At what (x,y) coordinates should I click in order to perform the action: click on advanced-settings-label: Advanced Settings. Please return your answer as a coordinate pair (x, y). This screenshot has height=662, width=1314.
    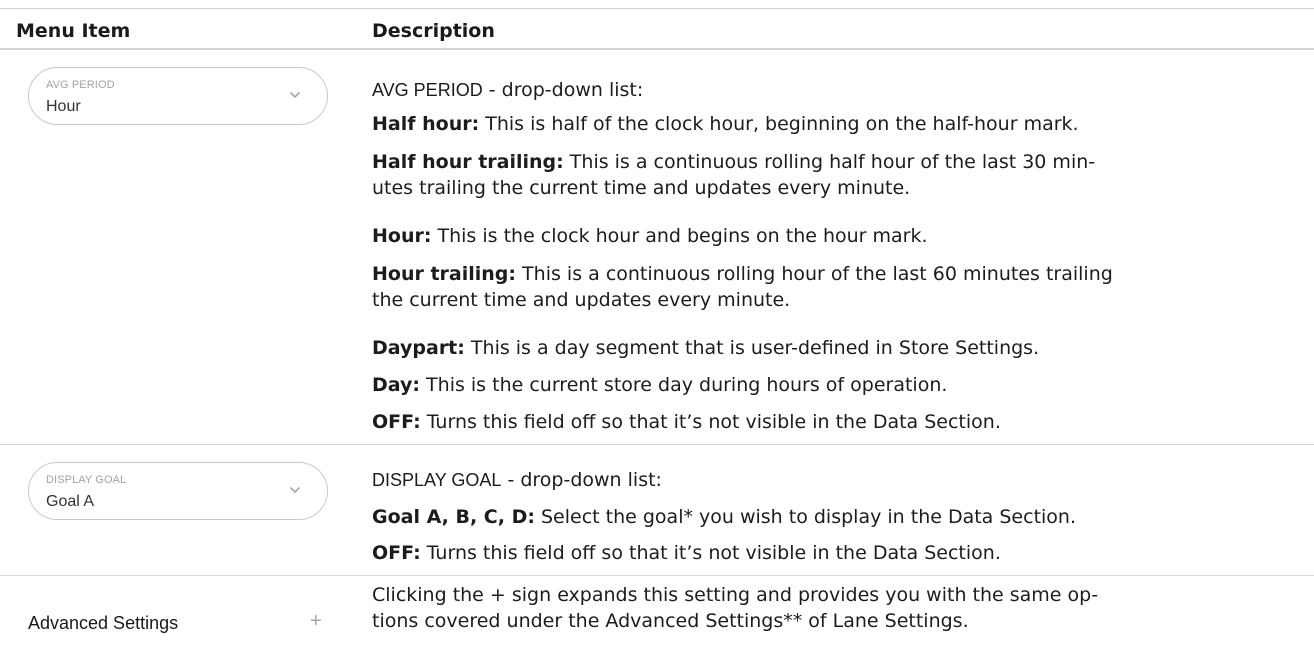
    Looking at the image, I should click on (103, 623).